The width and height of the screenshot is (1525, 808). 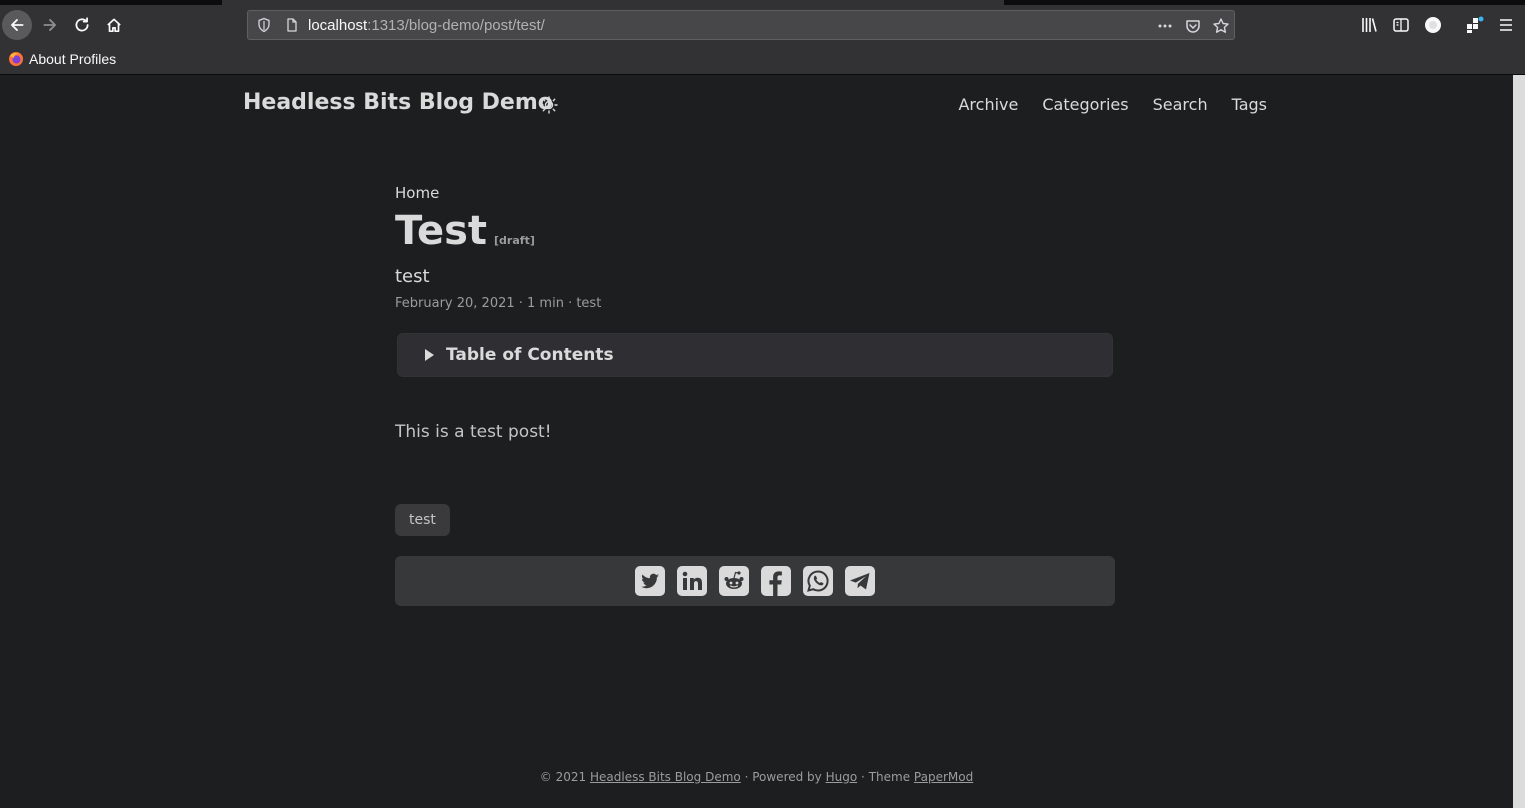 I want to click on back-arrow-icon, so click(x=17, y=25).